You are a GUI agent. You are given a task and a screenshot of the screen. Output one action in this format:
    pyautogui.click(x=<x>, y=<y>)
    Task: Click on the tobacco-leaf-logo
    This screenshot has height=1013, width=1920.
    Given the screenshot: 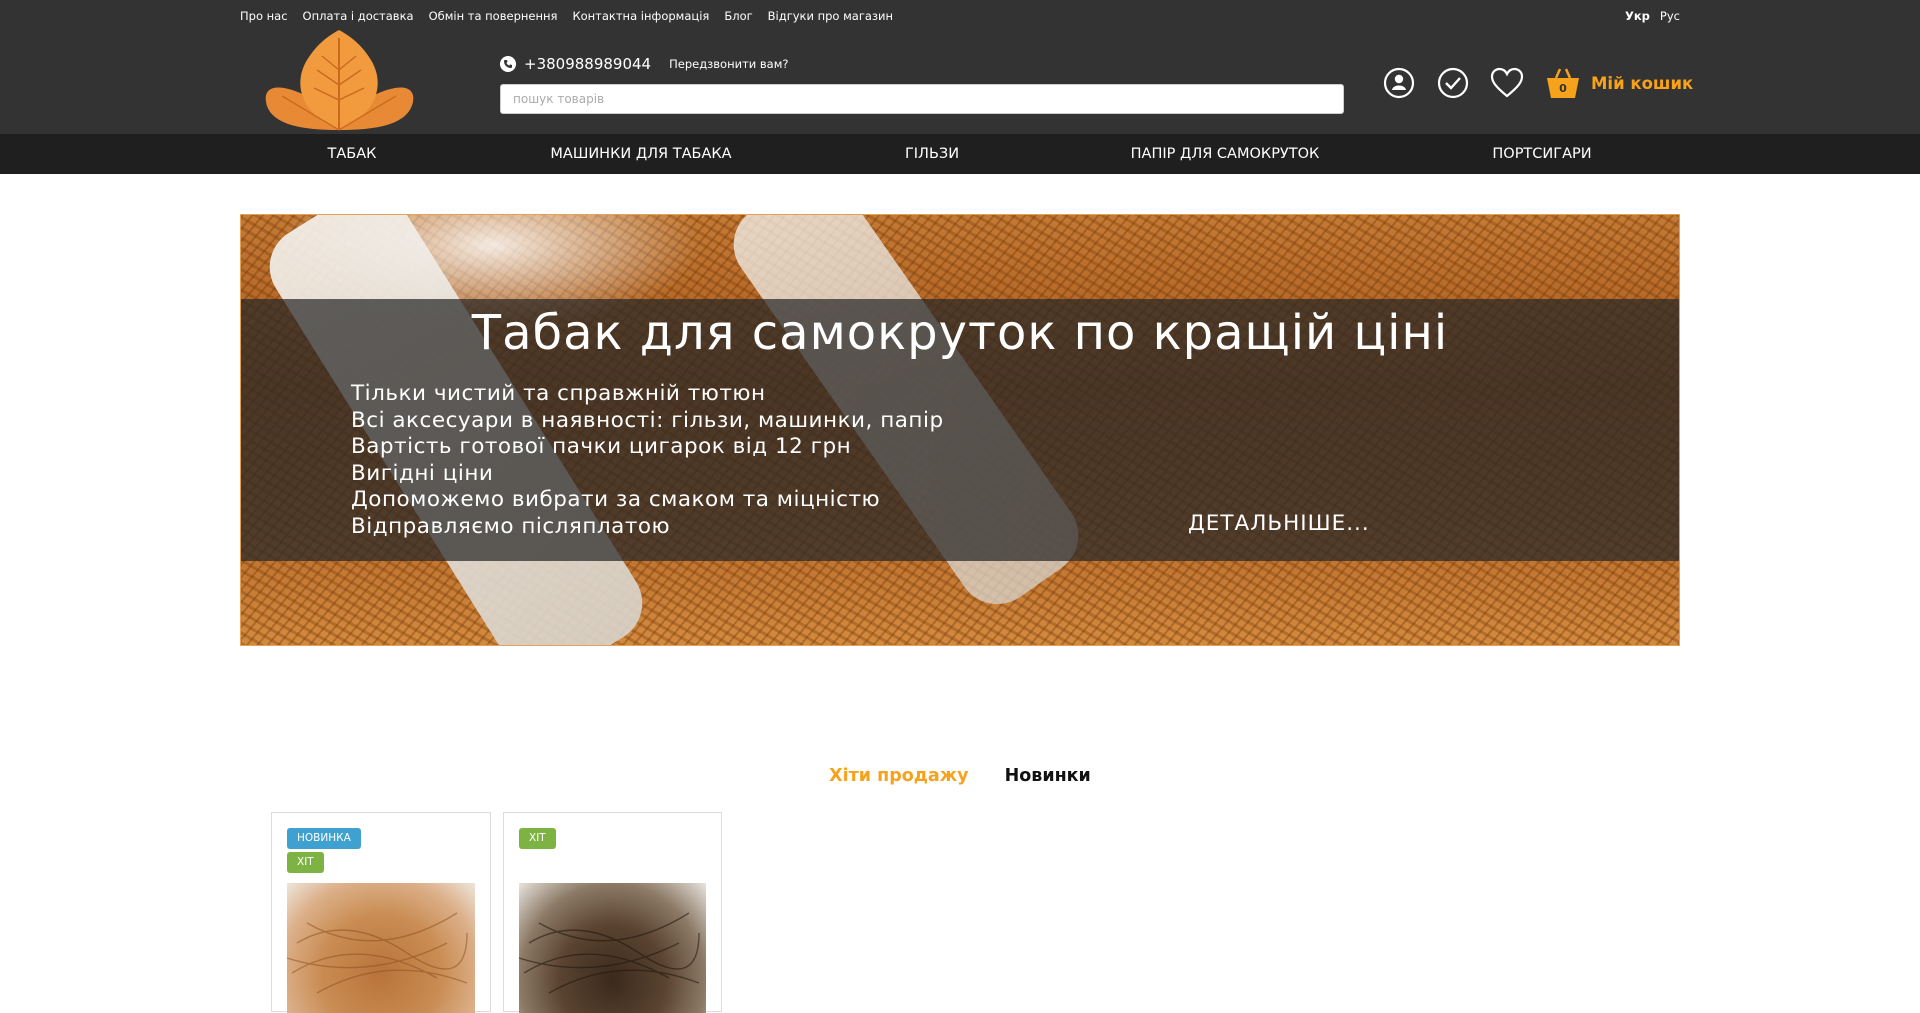 What is the action you would take?
    pyautogui.click(x=339, y=82)
    